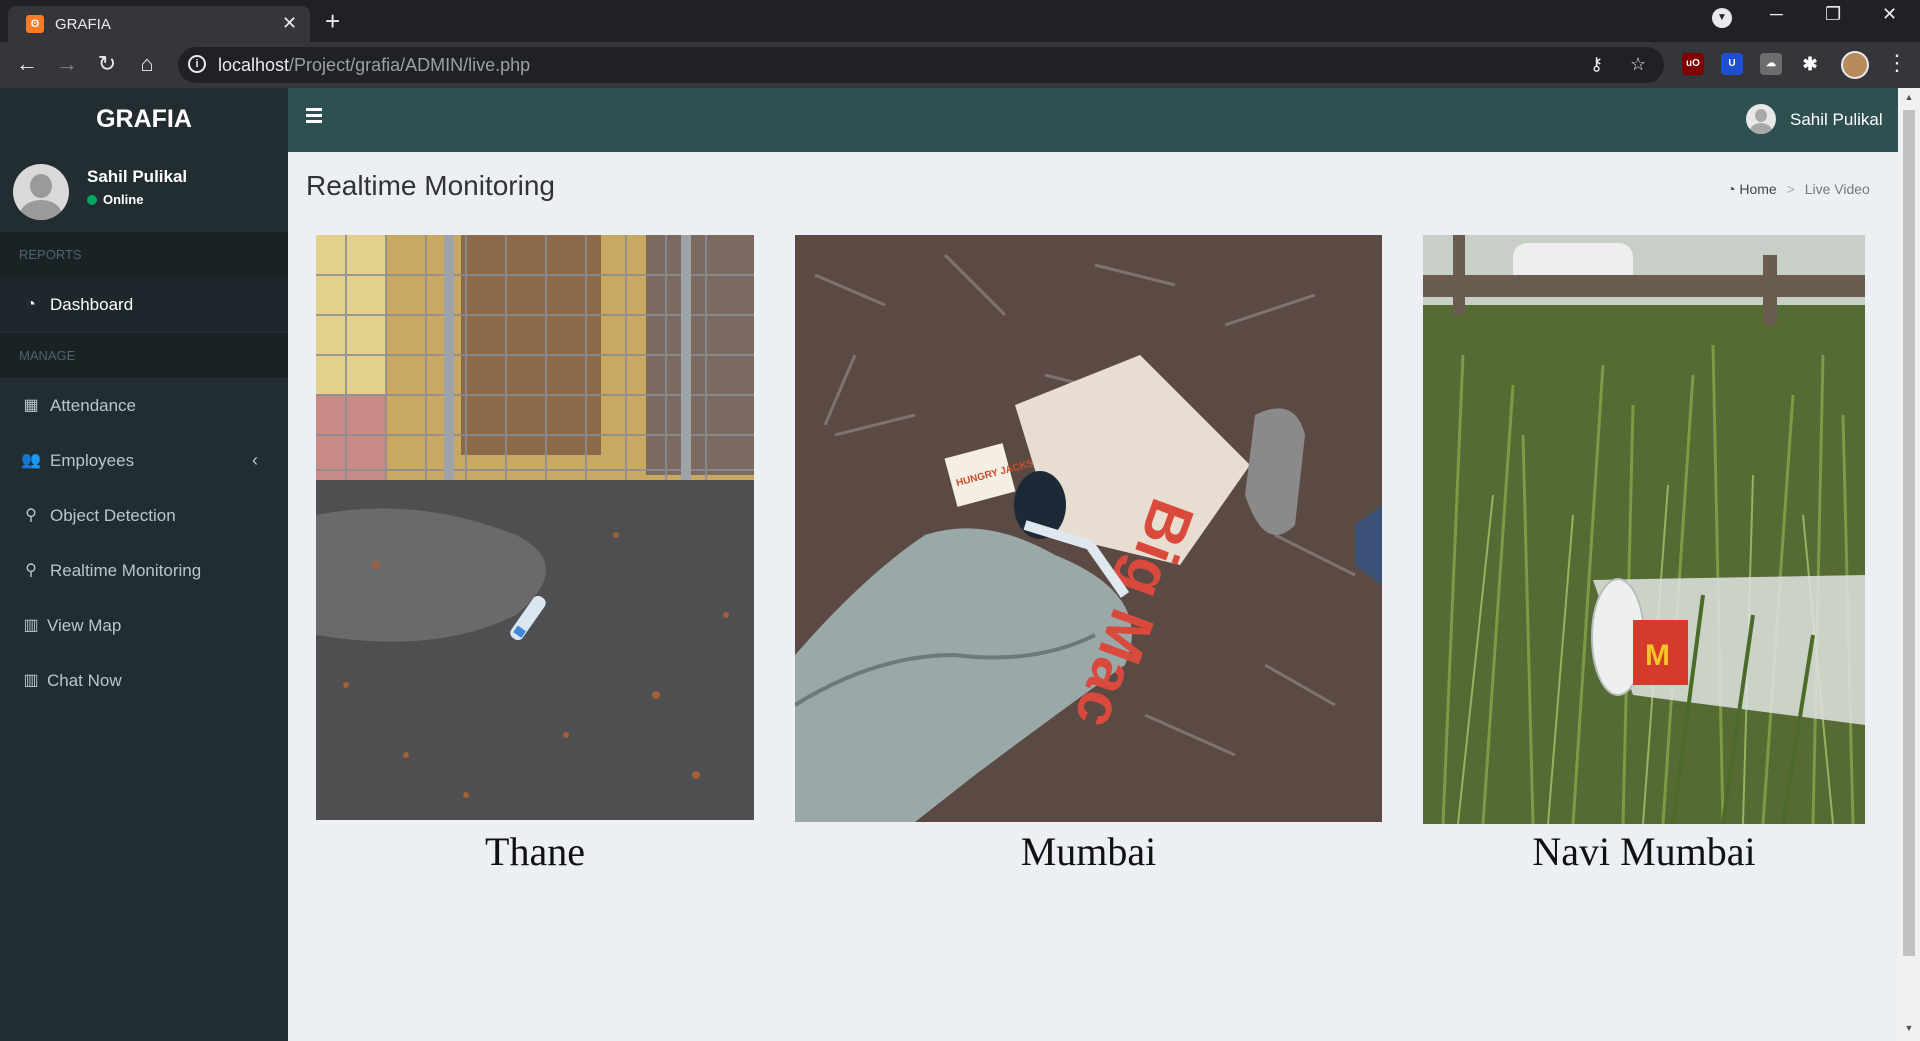 The image size is (1920, 1041). What do you see at coordinates (144, 405) in the screenshot?
I see `sidebar-item-attendance: ▦ Attendance` at bounding box center [144, 405].